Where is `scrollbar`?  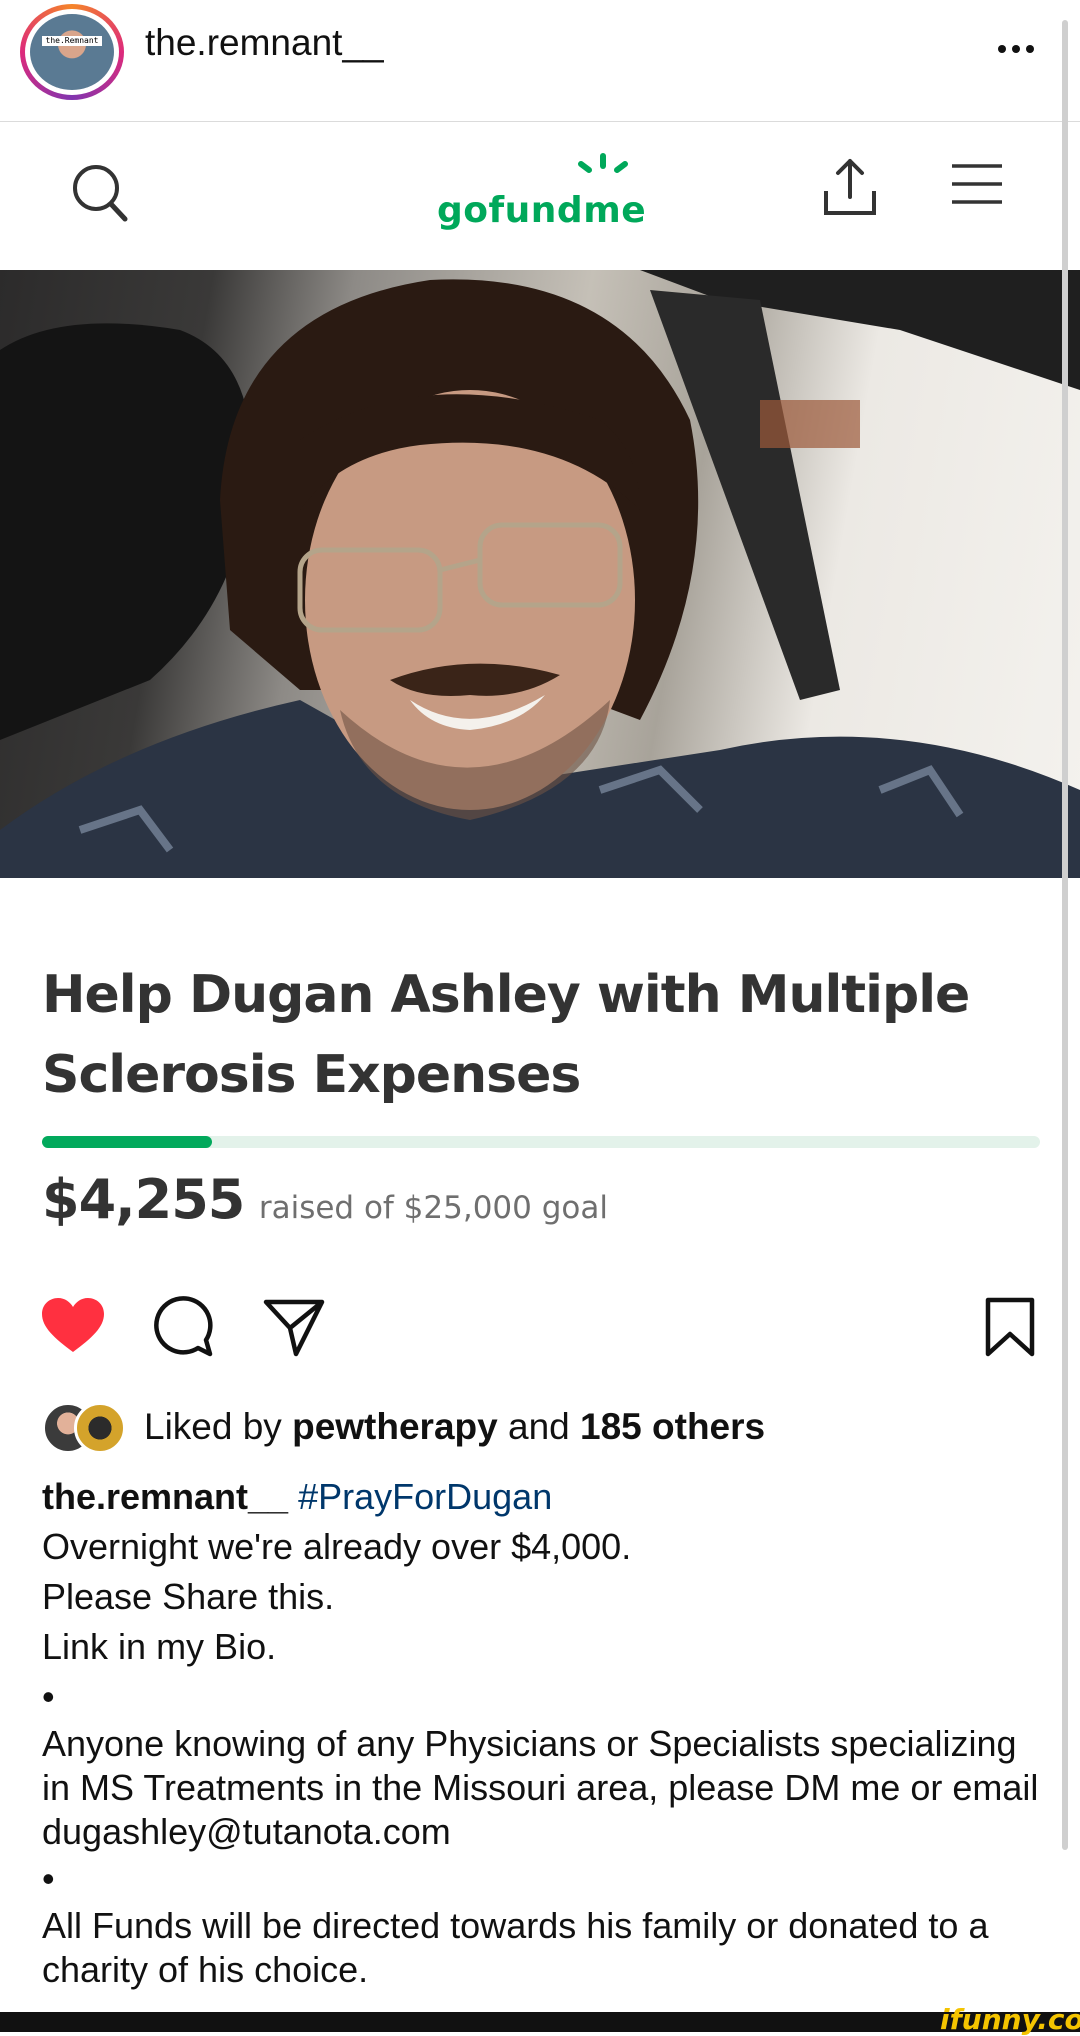
scrollbar is located at coordinates (1065, 935).